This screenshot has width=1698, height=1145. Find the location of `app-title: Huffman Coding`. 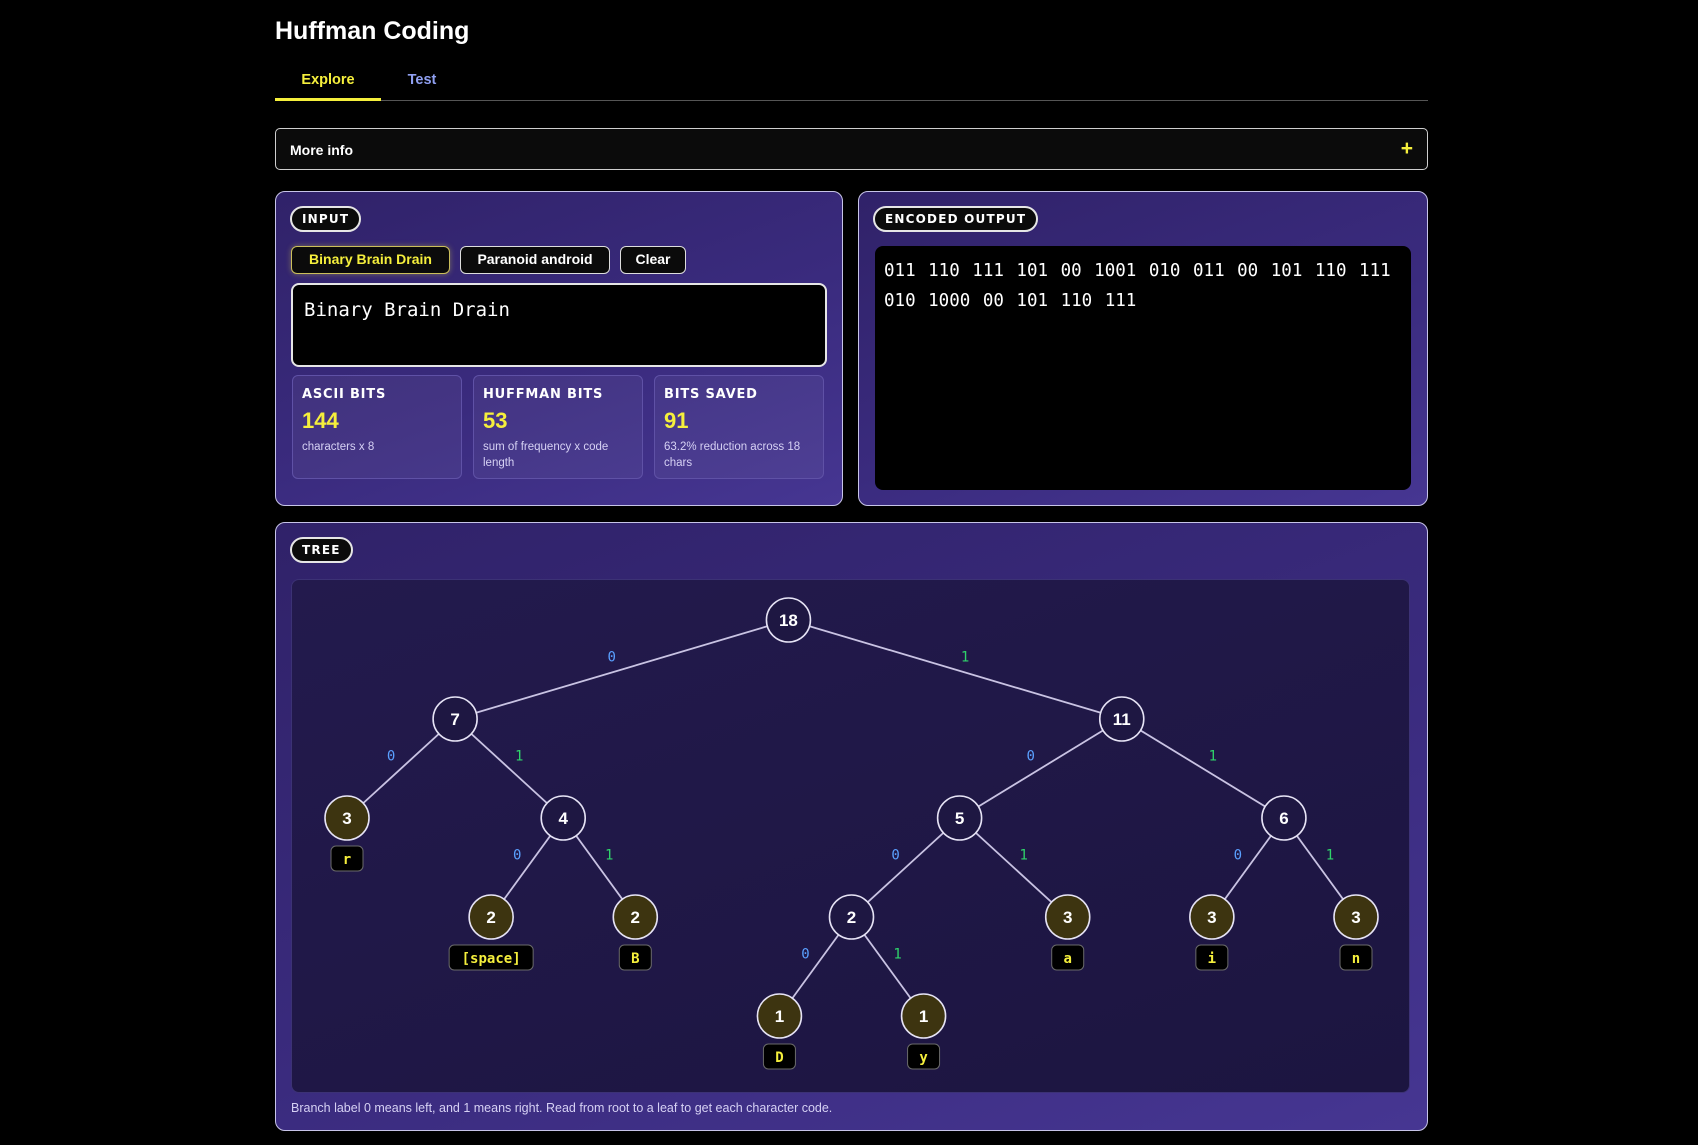

app-title: Huffman Coding is located at coordinates (372, 31).